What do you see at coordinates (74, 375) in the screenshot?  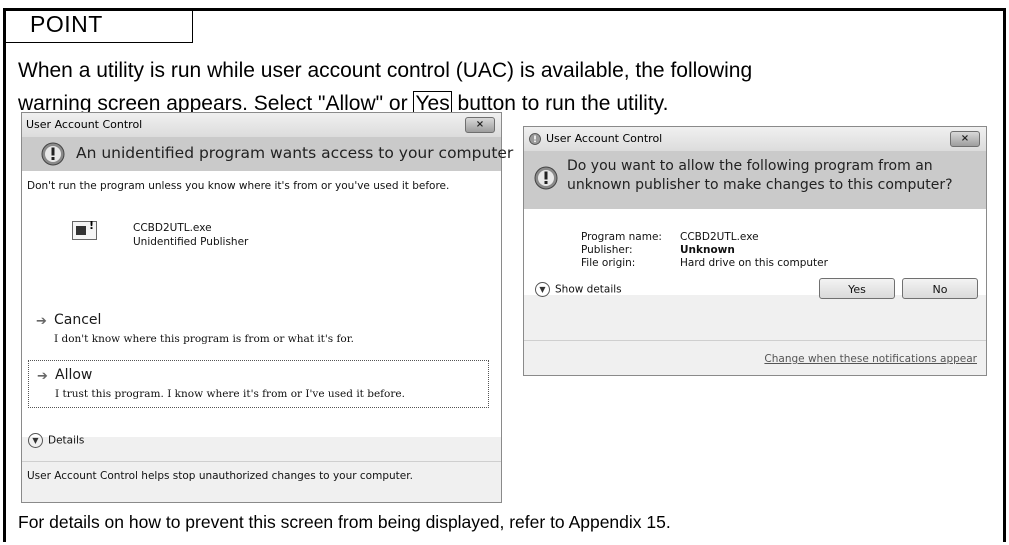 I see `allow-option-title: Allow` at bounding box center [74, 375].